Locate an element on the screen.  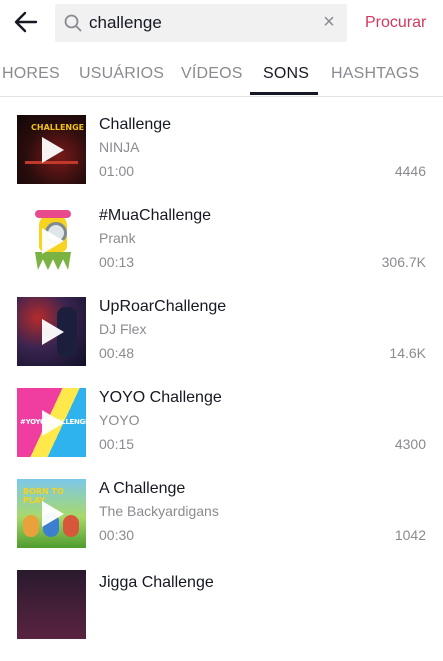
sound-cover: #YOYOCHALLENGE is located at coordinates (51, 422).